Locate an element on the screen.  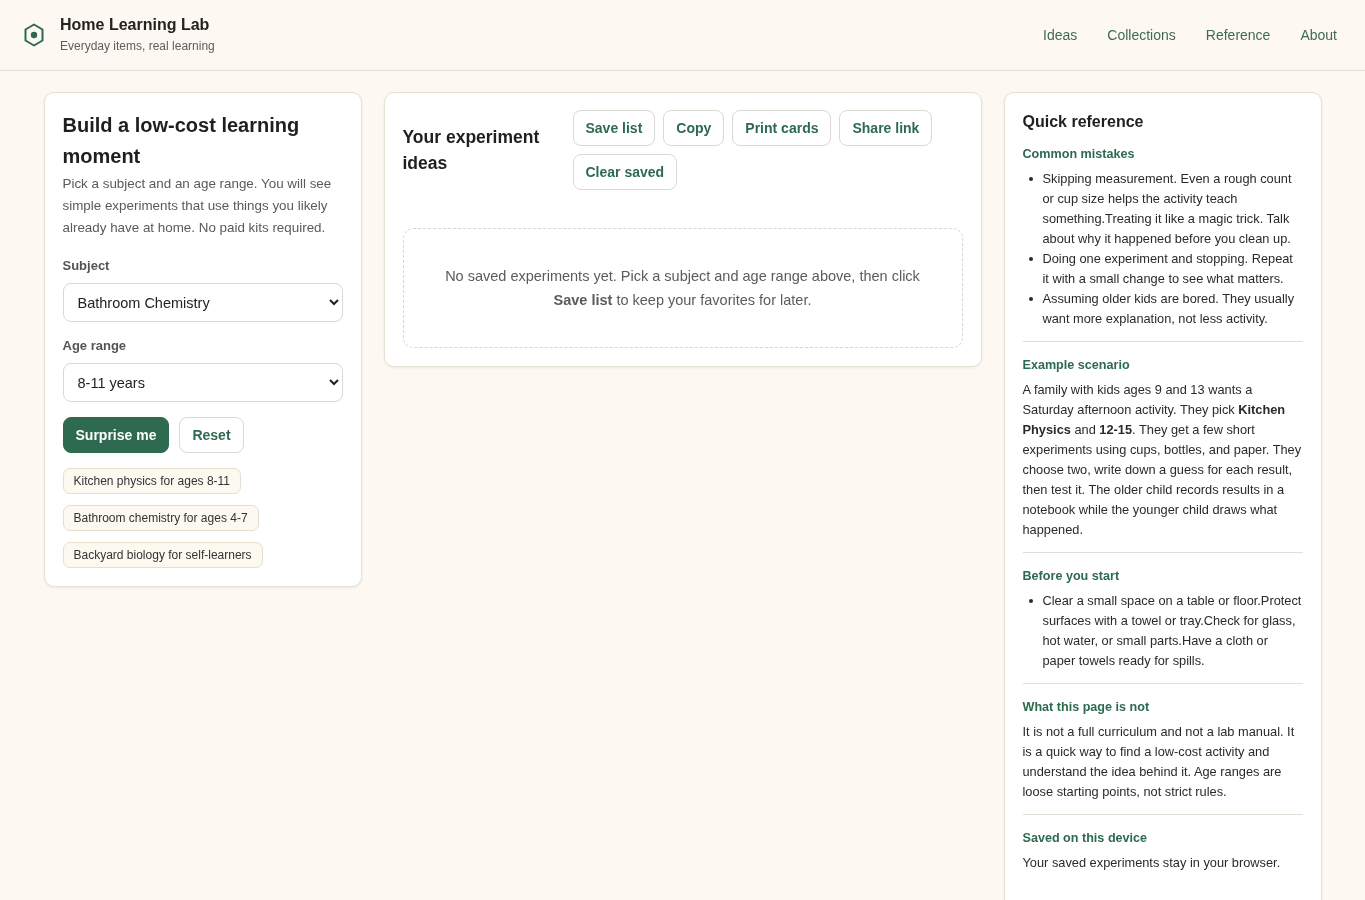
nav-link: Ideas is located at coordinates (1060, 35).